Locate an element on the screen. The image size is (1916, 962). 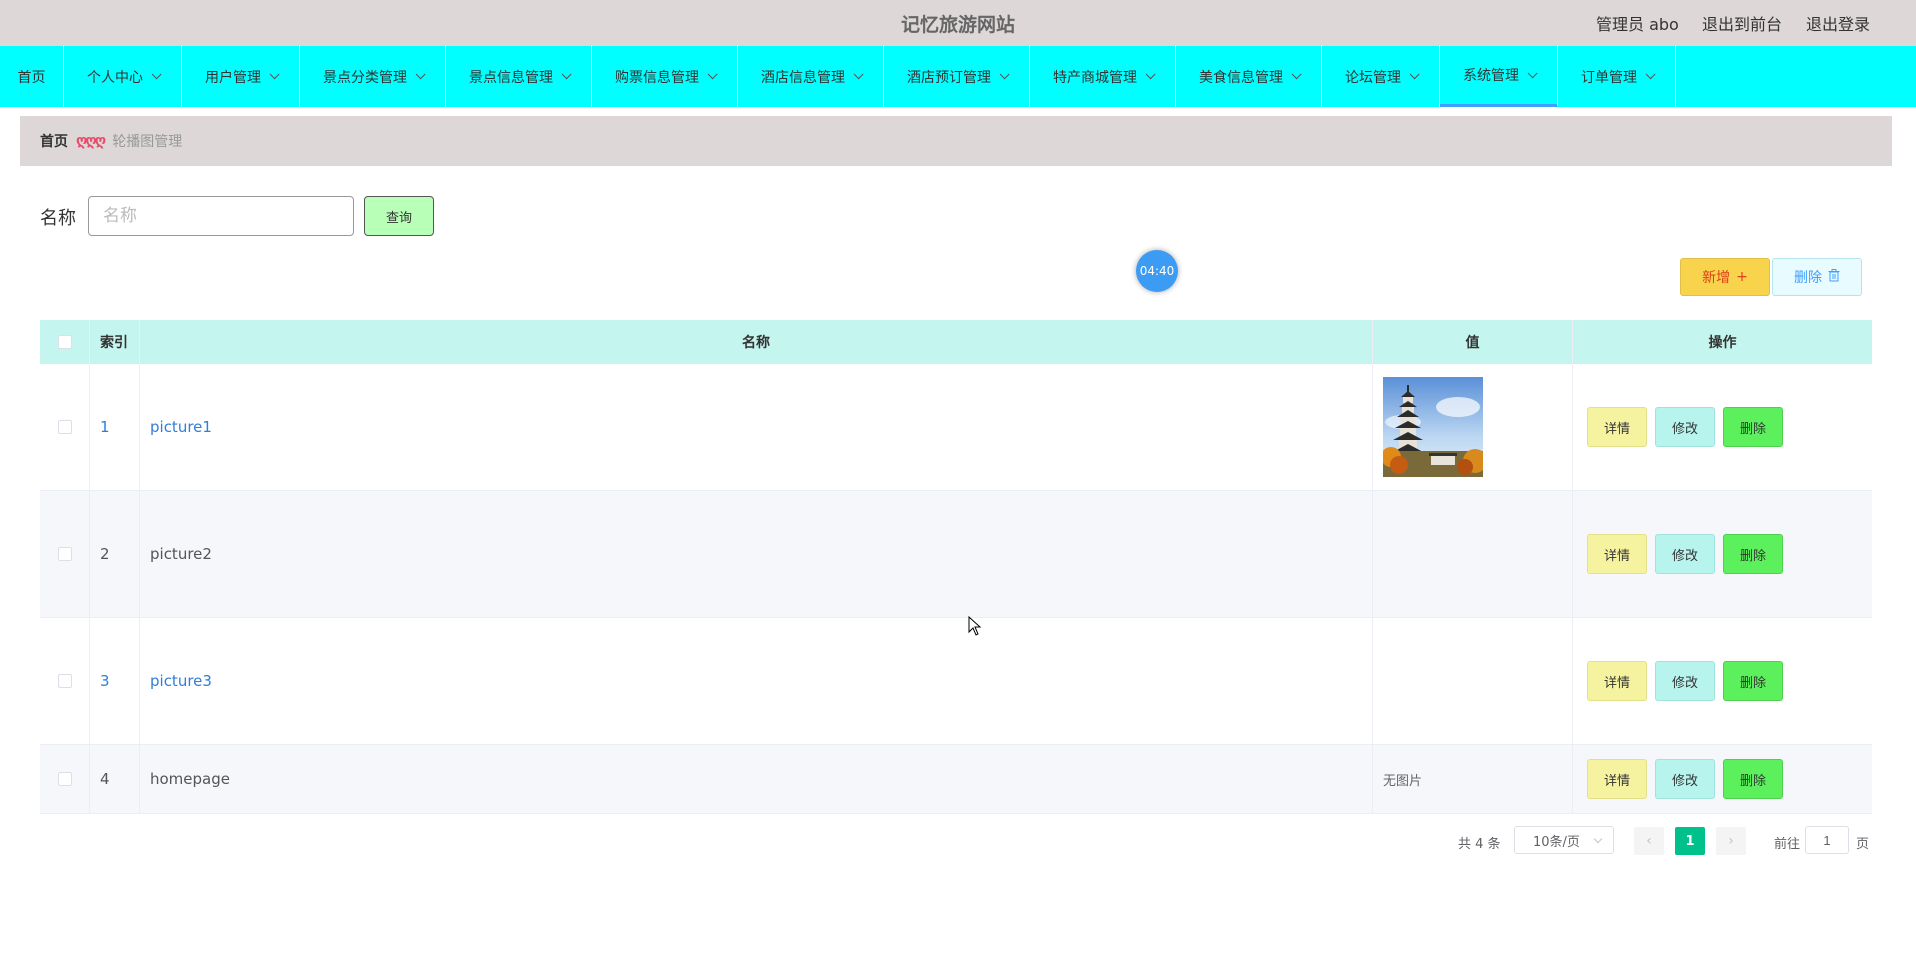
admin-user-label: 管理员 abo is located at coordinates (1637, 24).